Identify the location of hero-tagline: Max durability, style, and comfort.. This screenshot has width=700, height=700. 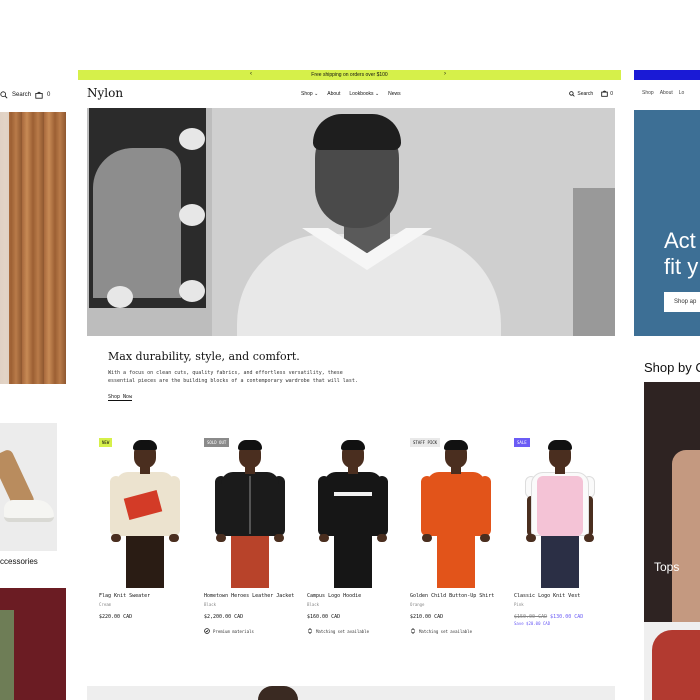
(204, 356).